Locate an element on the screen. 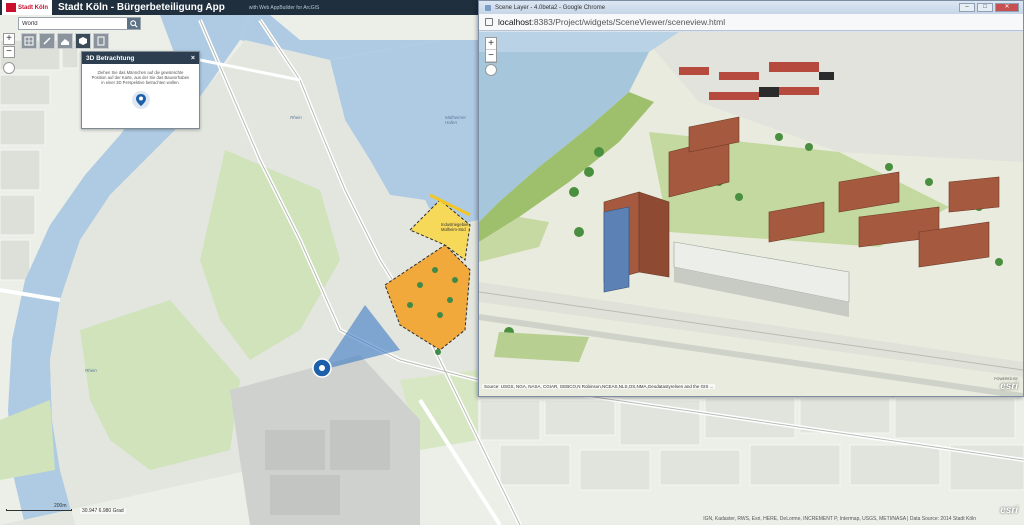 The height and width of the screenshot is (525, 1024). measure-button is located at coordinates (65, 41).